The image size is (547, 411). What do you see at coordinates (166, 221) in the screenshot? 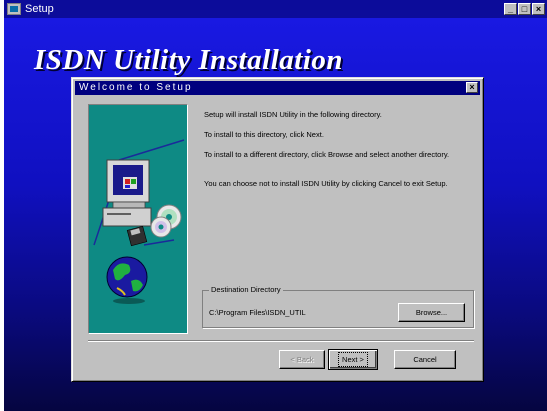
I see `cd-disc-icon` at bounding box center [166, 221].